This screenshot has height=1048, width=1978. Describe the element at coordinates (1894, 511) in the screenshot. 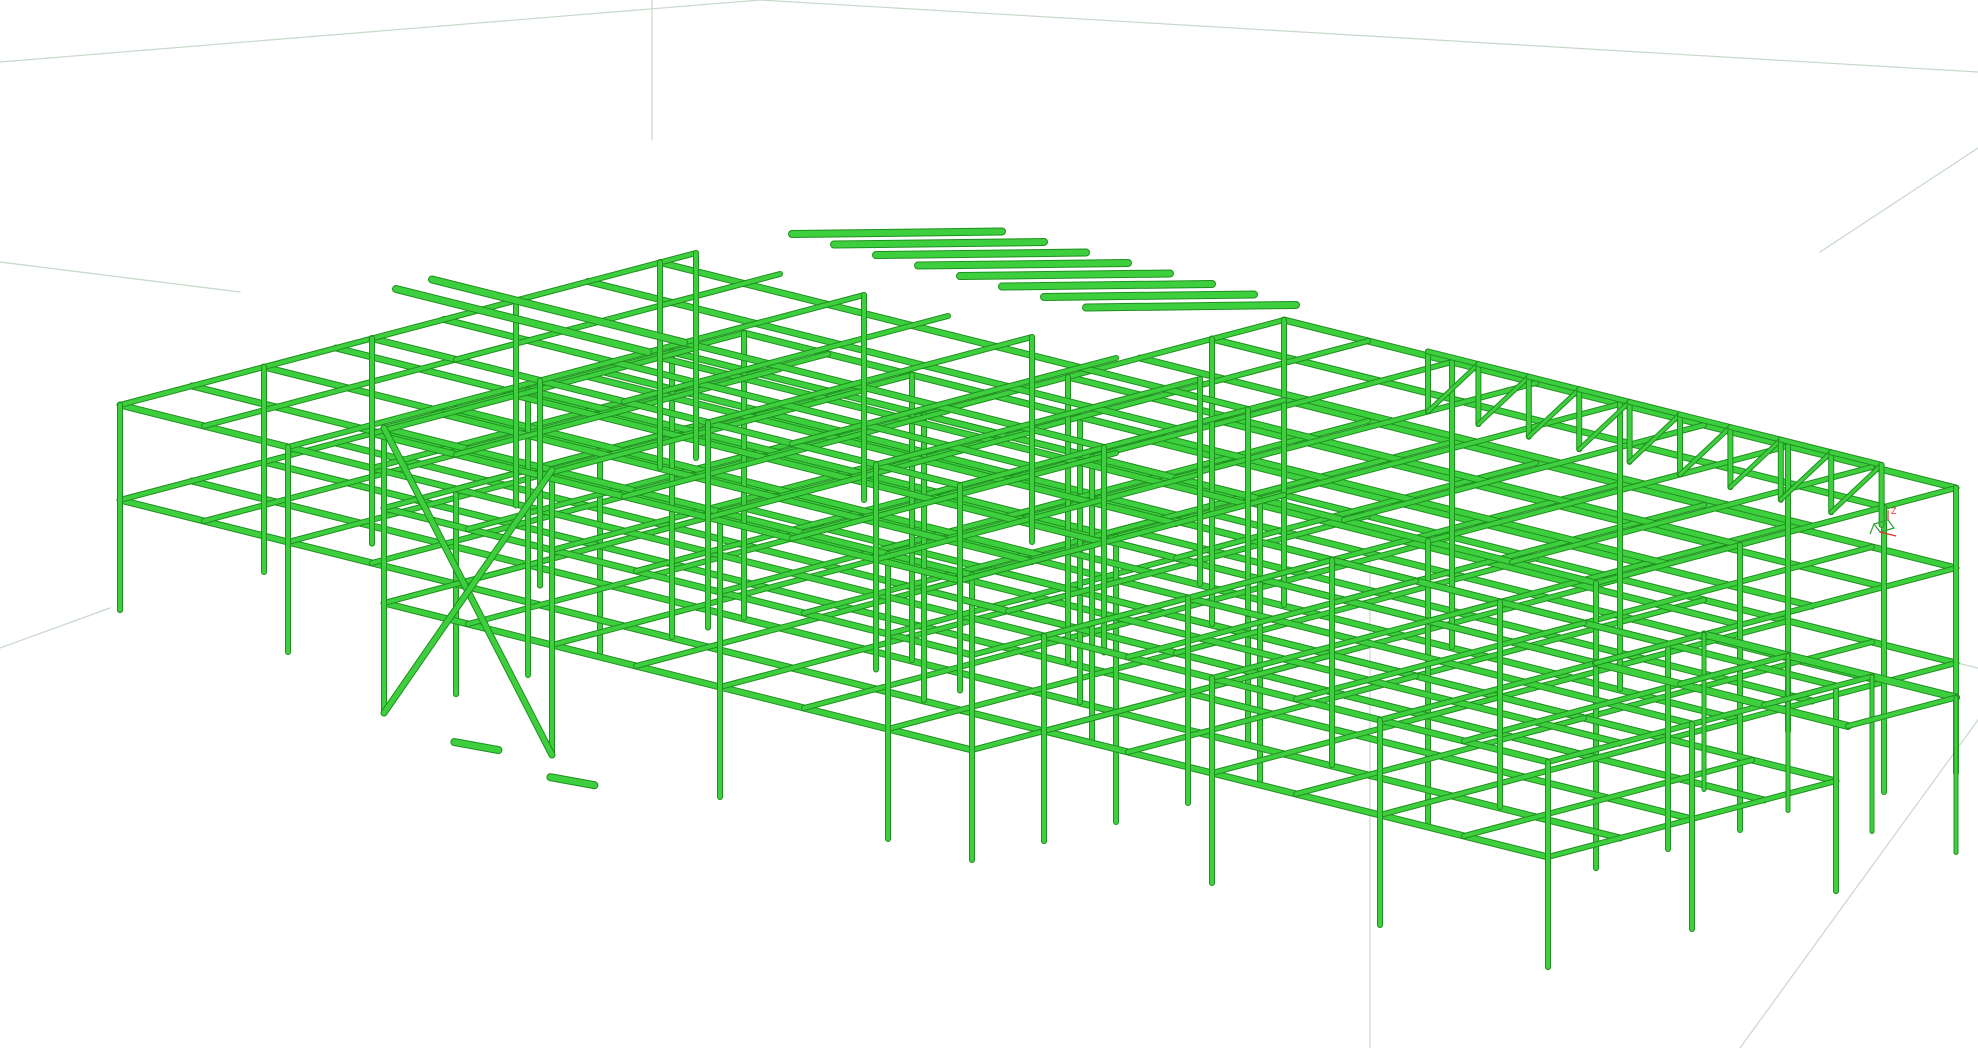

I see `z-axis-label: Z` at that location.